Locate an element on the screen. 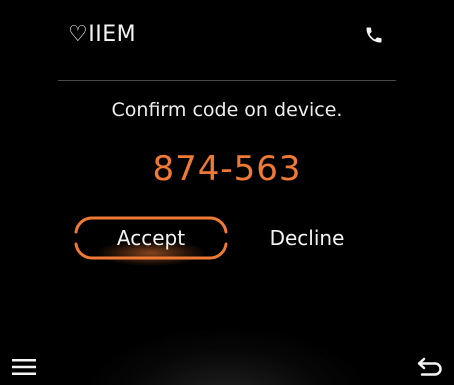  accept-button-label: Accept is located at coordinates (151, 238).